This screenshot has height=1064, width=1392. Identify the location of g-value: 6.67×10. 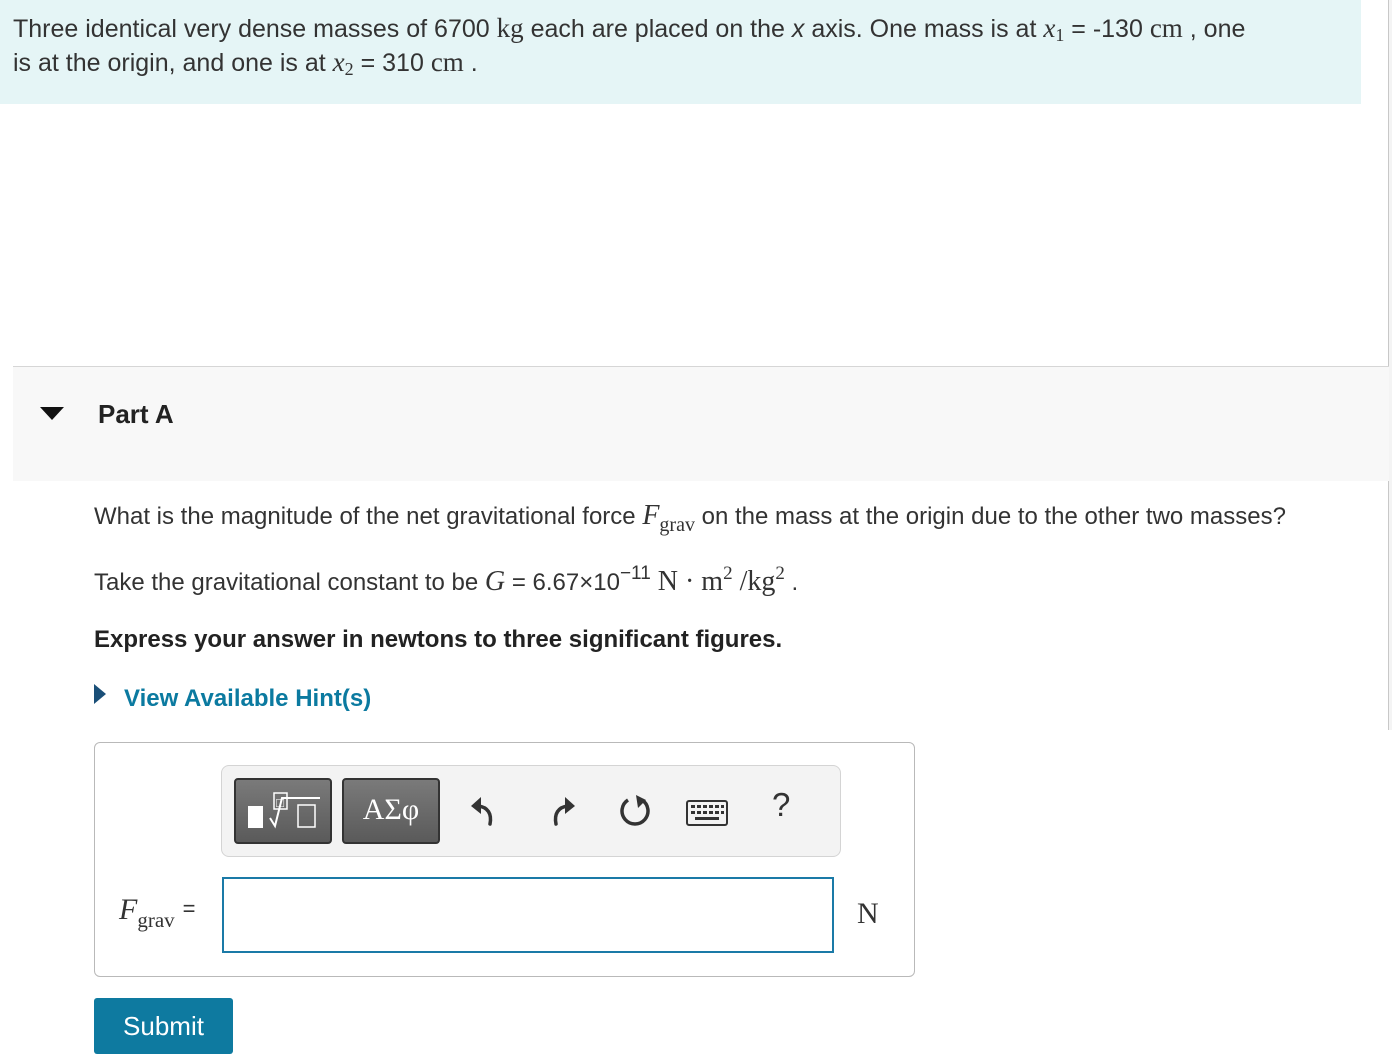
(576, 582).